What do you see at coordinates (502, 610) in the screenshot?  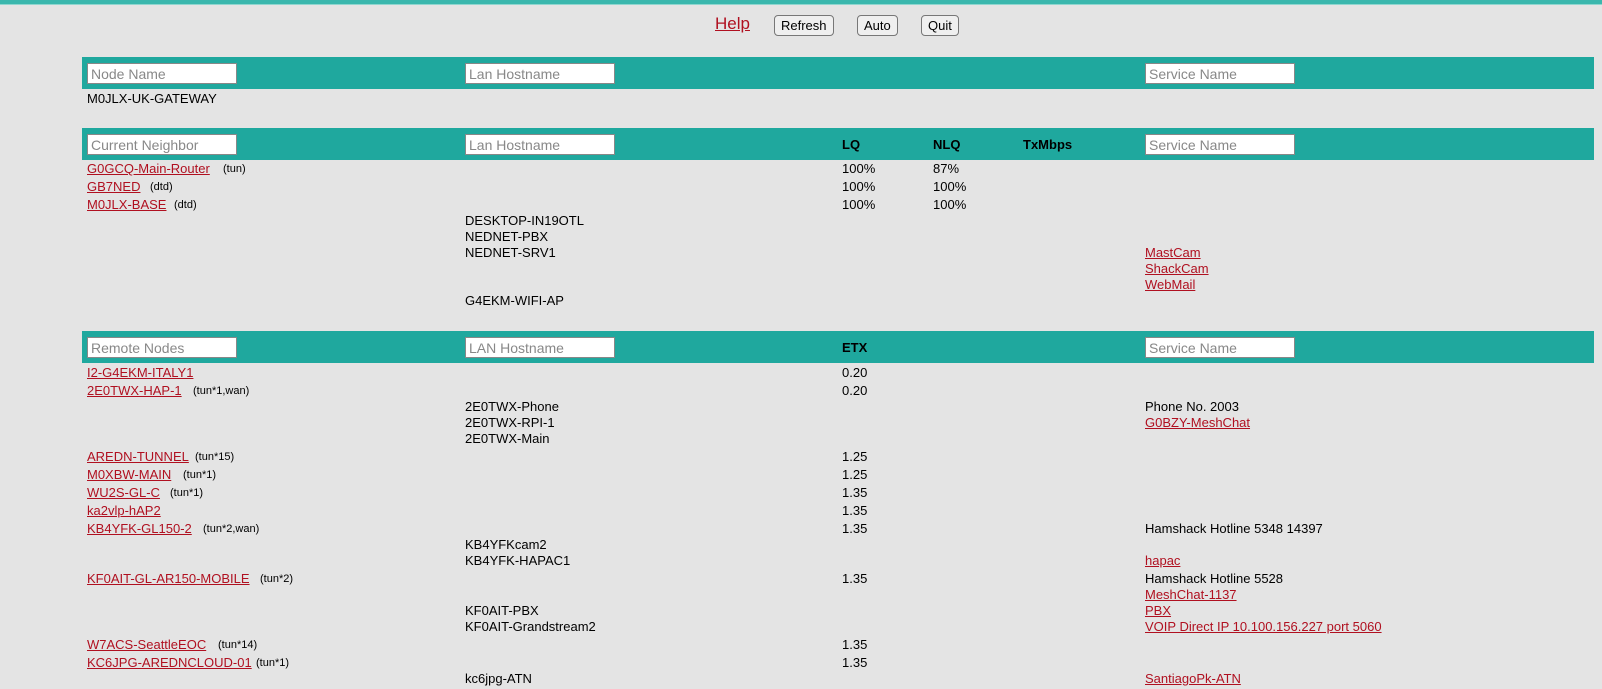 I see `lan-host: KF0AIT-PBX` at bounding box center [502, 610].